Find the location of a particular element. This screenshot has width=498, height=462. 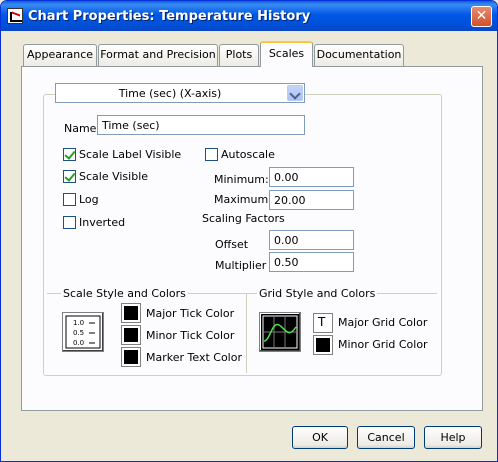

minor-tick-color-swatch is located at coordinates (131, 335).